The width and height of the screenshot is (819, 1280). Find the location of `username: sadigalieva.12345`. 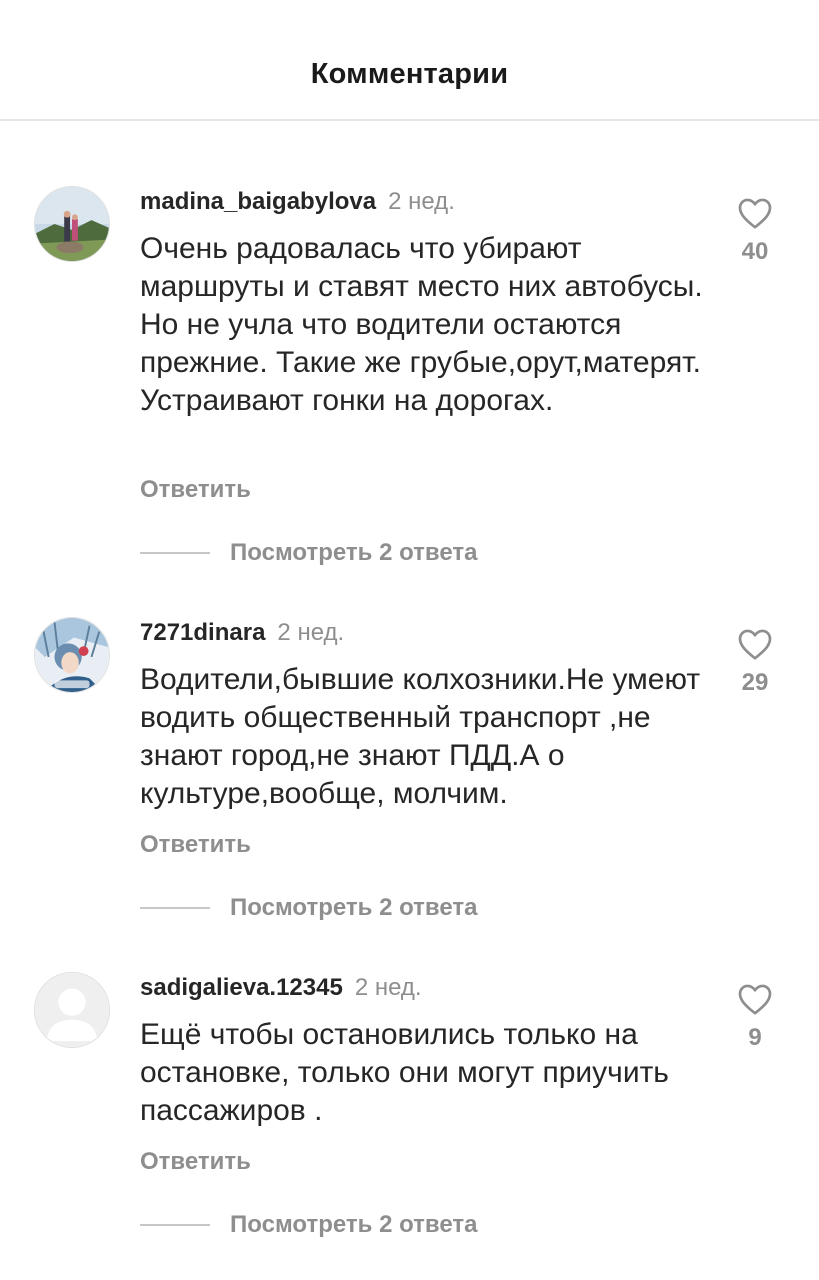

username: sadigalieva.12345 is located at coordinates (241, 987).